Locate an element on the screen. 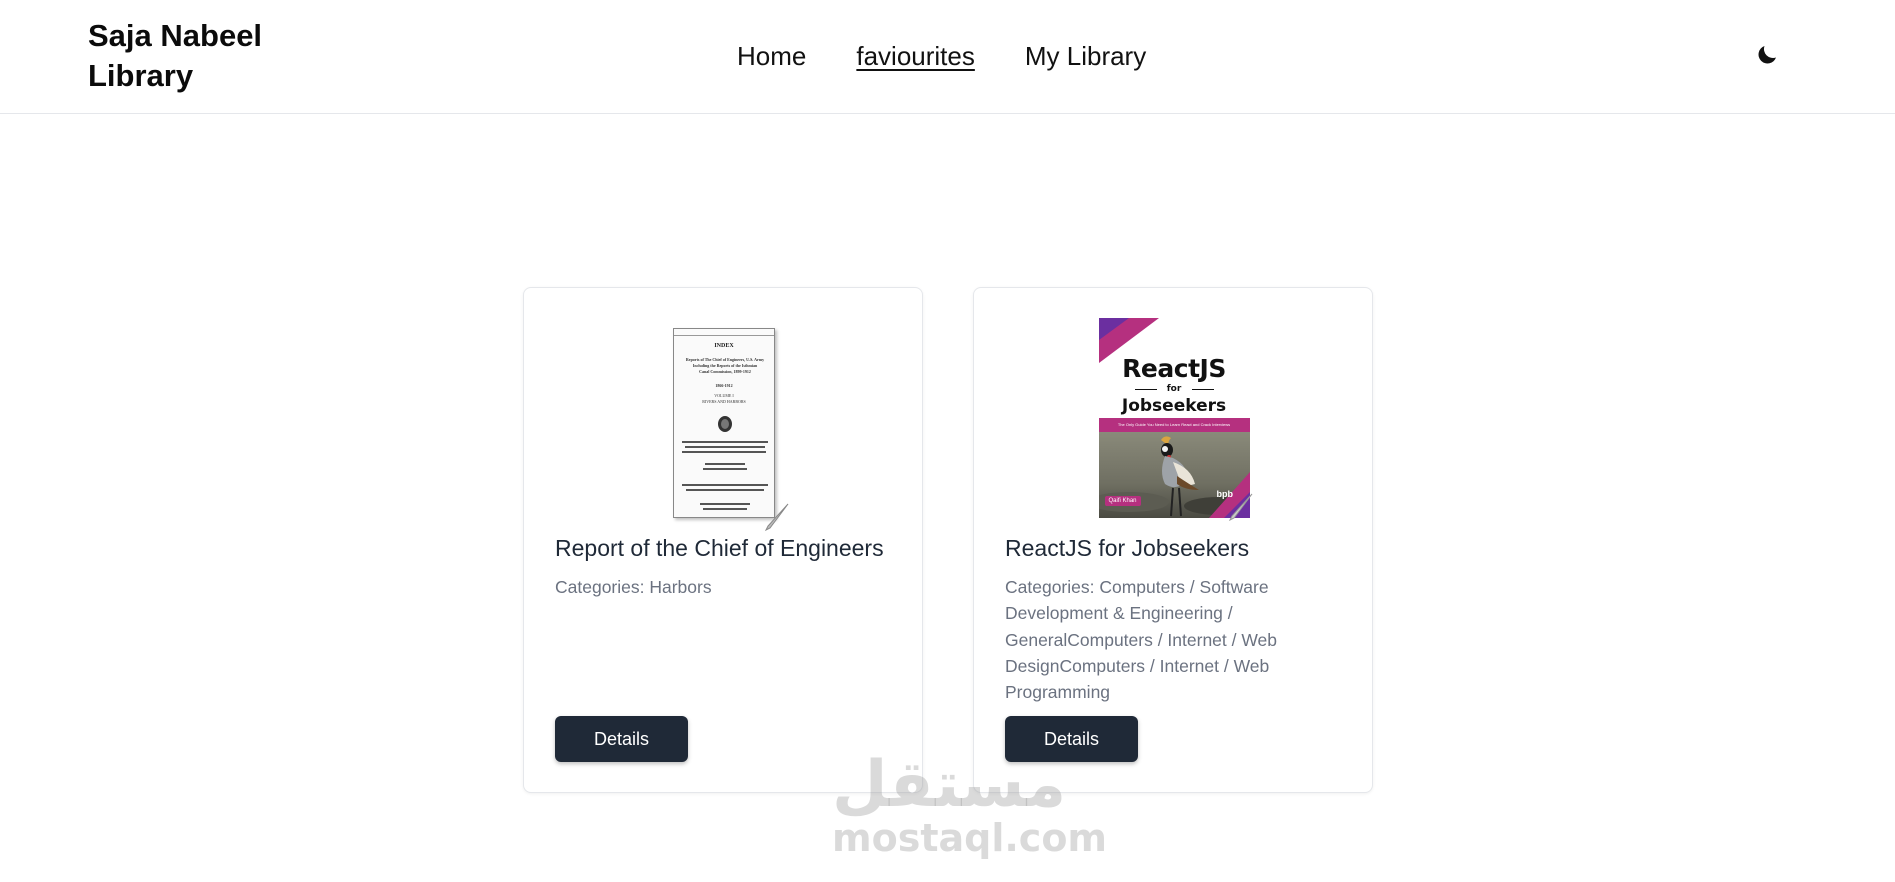 Image resolution: width=1895 pixels, height=882 pixels. cover-volume-sub: RIVERS AND HARBORS is located at coordinates (724, 401).